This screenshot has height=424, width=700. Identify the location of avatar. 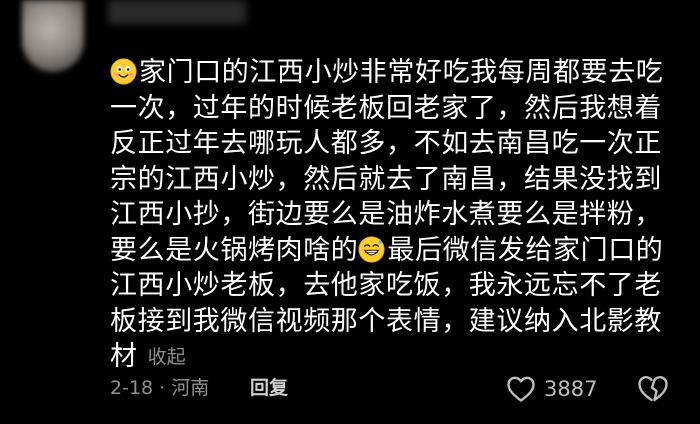
(53, 36).